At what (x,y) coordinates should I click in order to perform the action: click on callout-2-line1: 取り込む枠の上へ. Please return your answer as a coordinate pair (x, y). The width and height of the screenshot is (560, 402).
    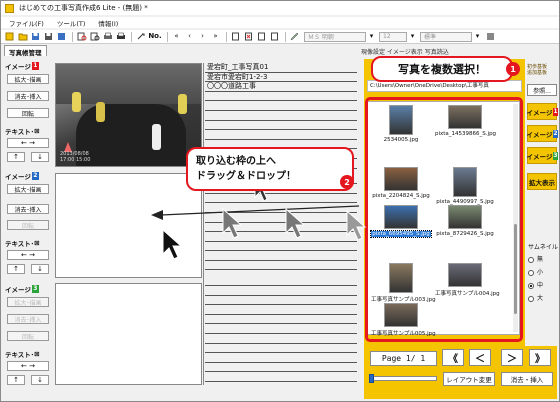
    Looking at the image, I should click on (236, 161).